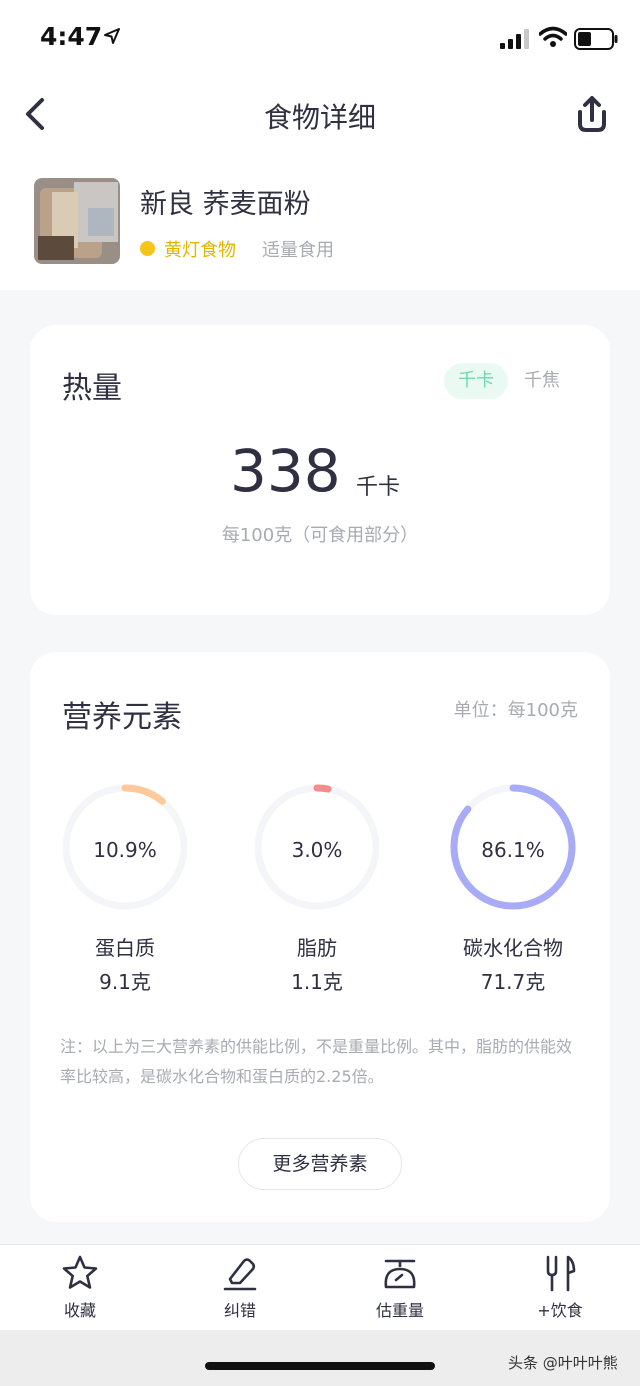 The height and width of the screenshot is (1386, 640). What do you see at coordinates (476, 381) in the screenshot?
I see `unit-toggle-kcal: 千卡` at bounding box center [476, 381].